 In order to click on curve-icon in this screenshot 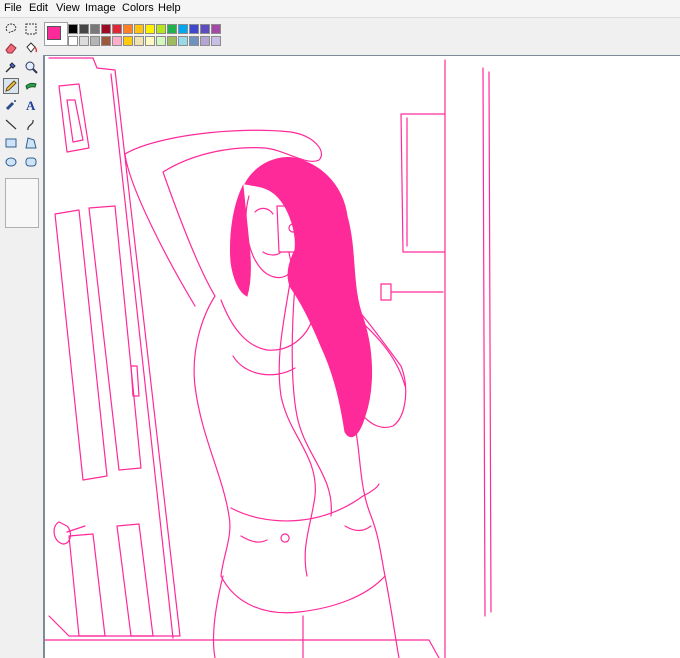, I will do `click(31, 124)`.